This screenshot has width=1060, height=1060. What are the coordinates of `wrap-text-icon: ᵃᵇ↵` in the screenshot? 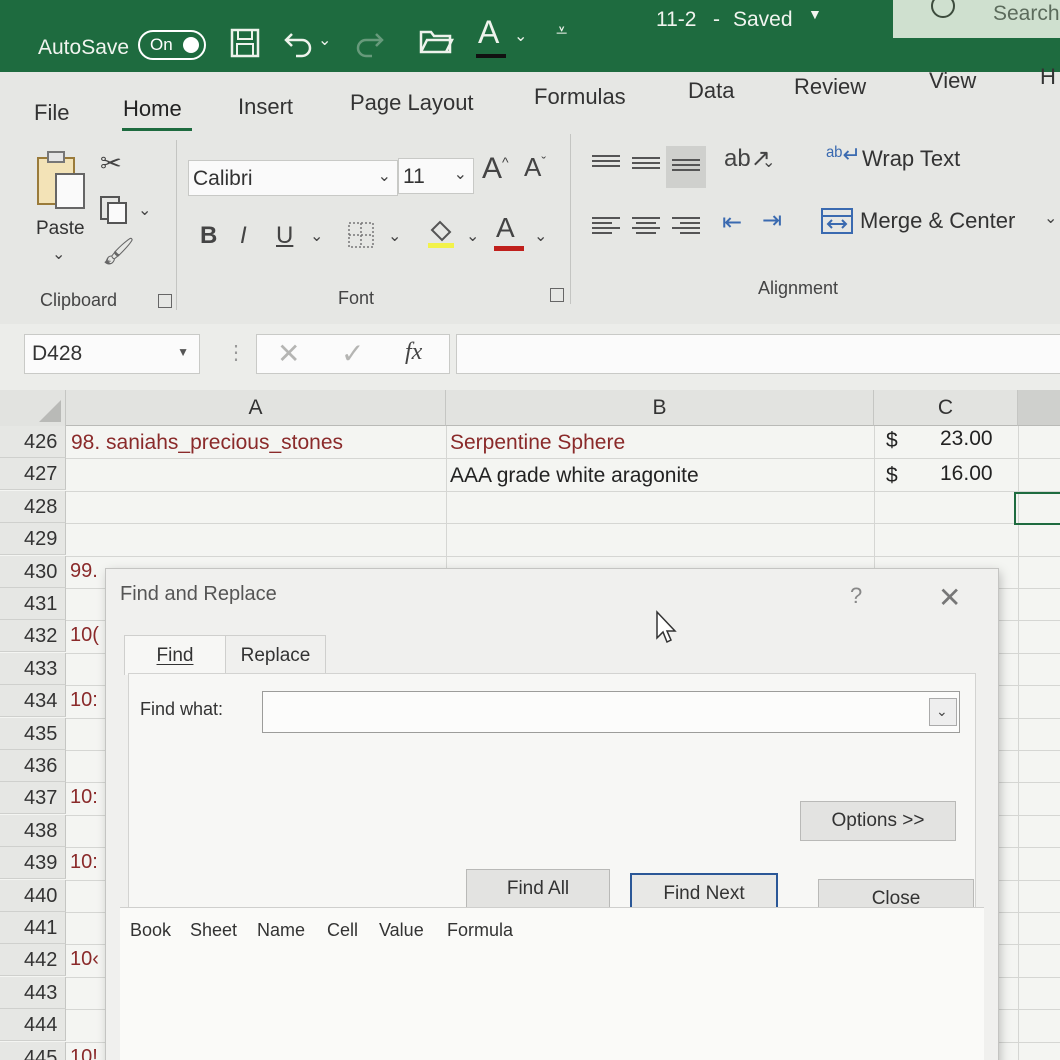 It's located at (843, 155).